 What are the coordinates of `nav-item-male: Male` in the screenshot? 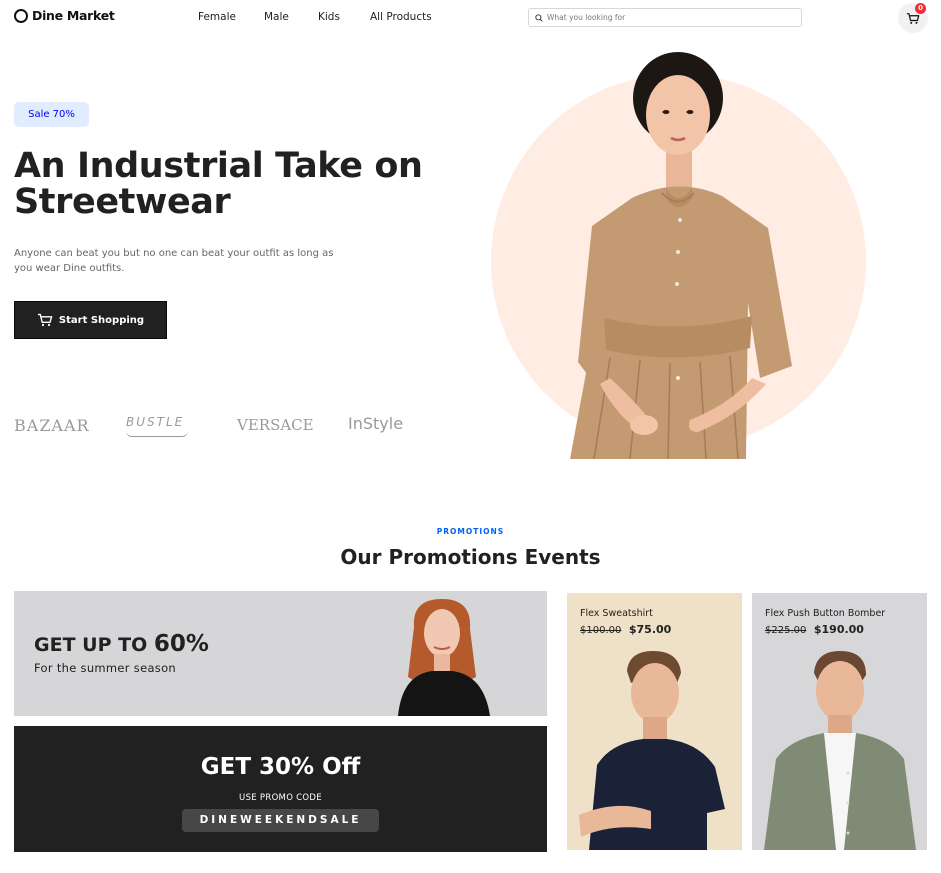 It's located at (276, 17).